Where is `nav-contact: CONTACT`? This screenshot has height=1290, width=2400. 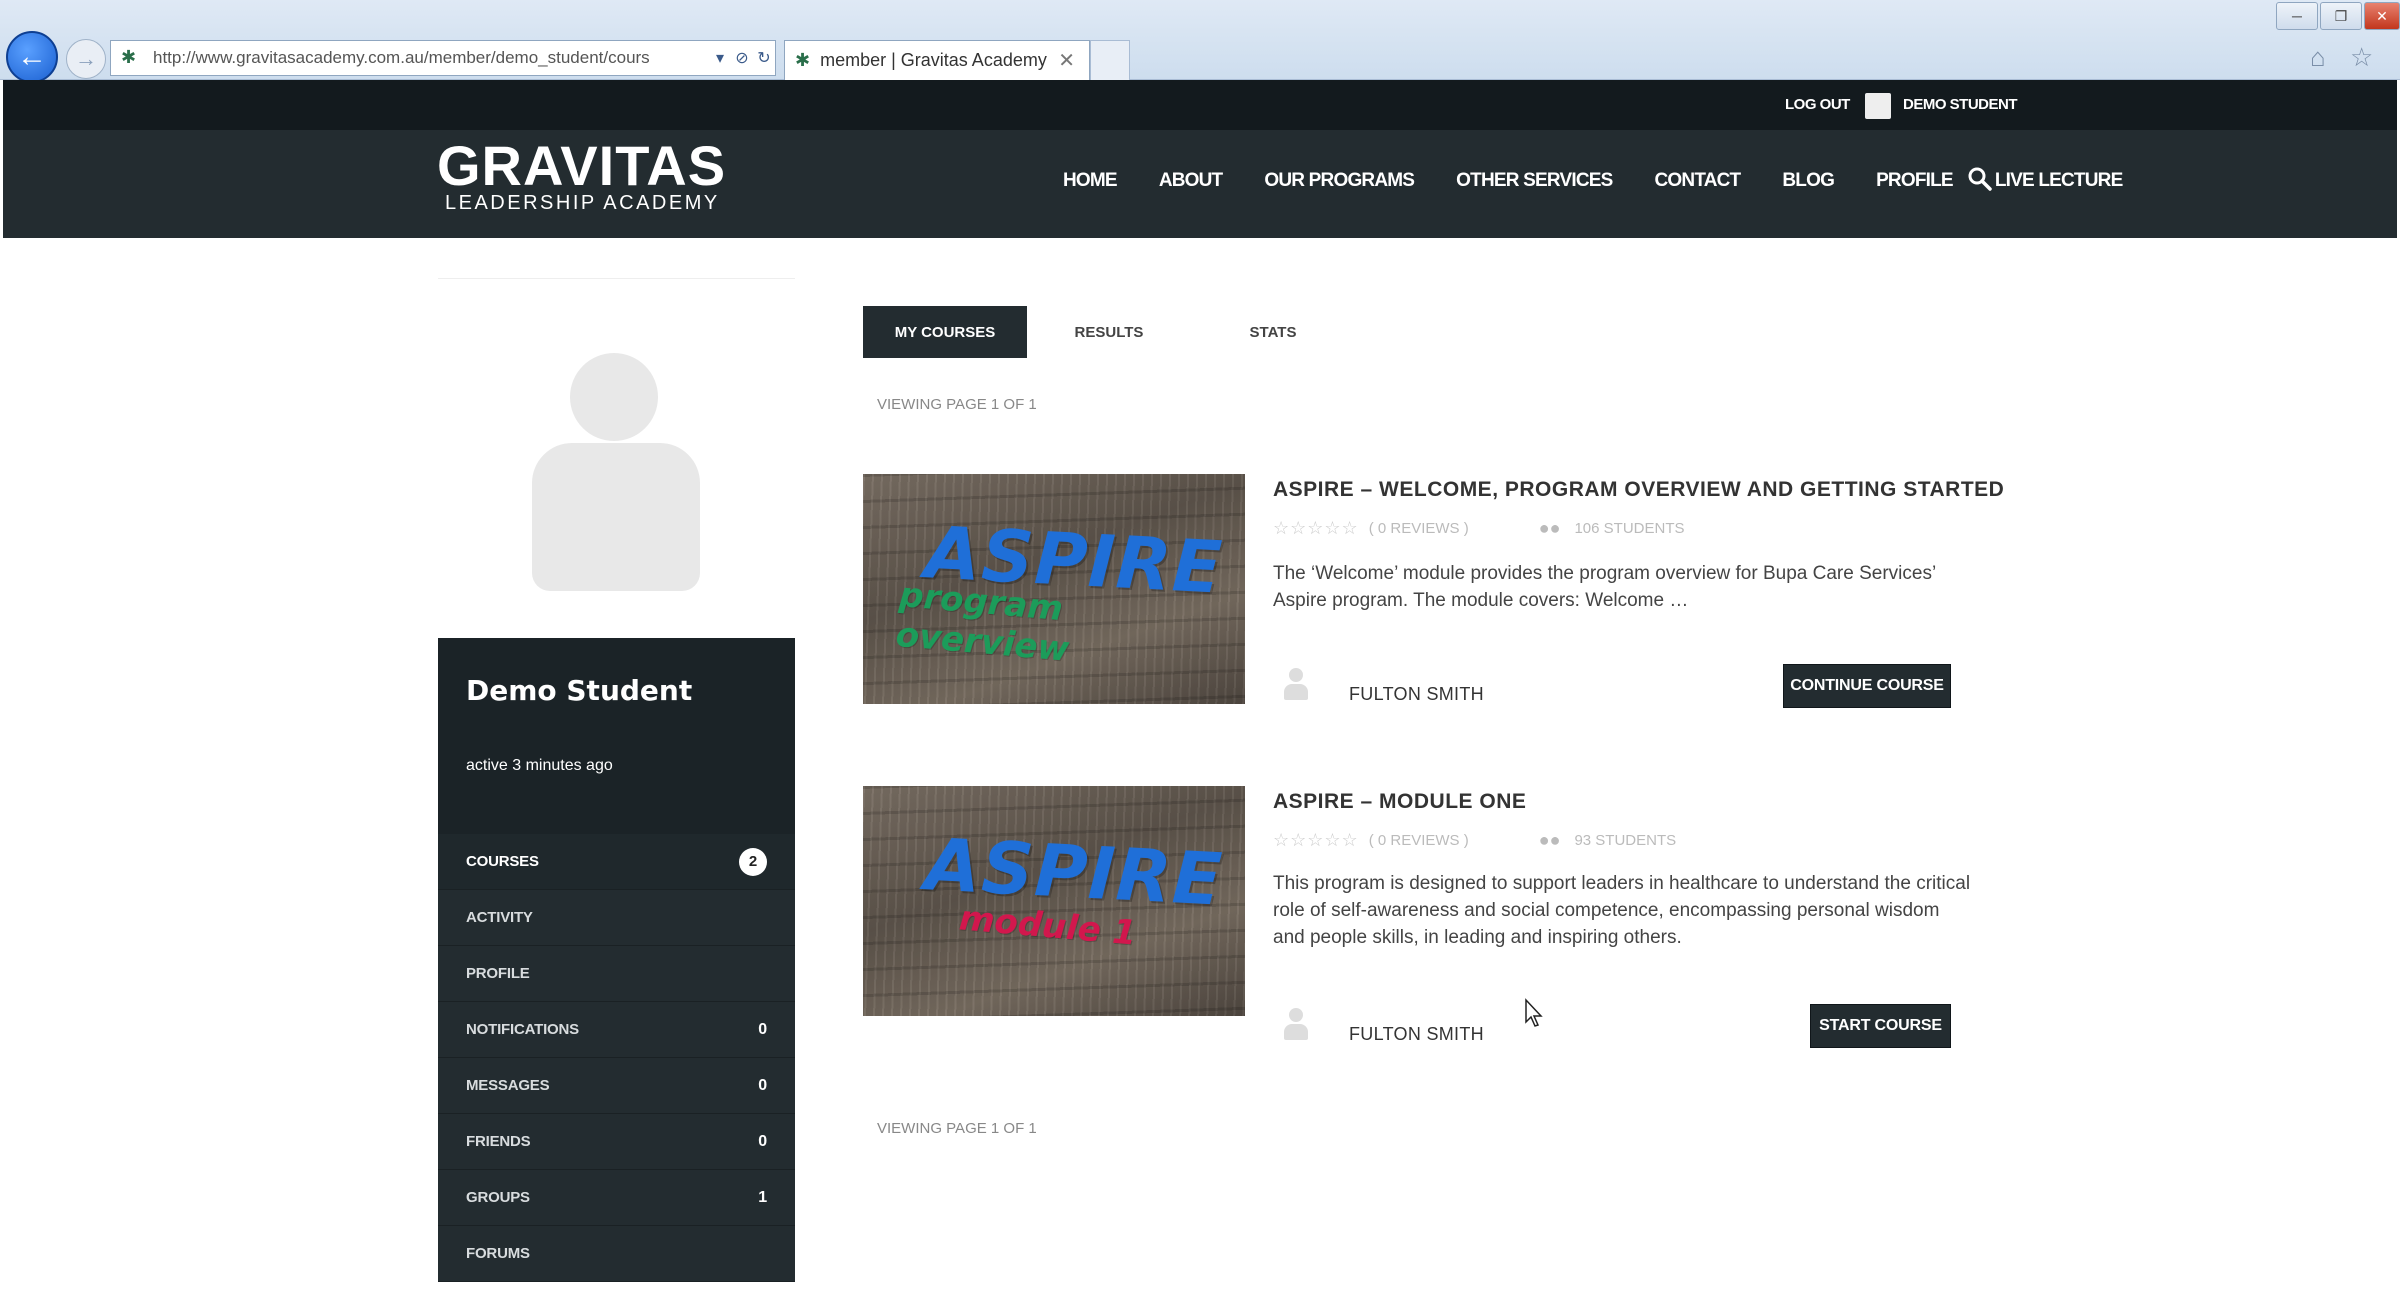 nav-contact: CONTACT is located at coordinates (1698, 181).